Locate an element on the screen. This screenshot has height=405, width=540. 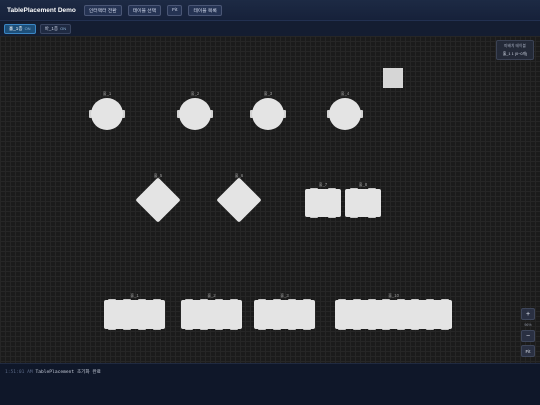
panel-title: 미배치 테이블 is located at coordinates (514, 46).